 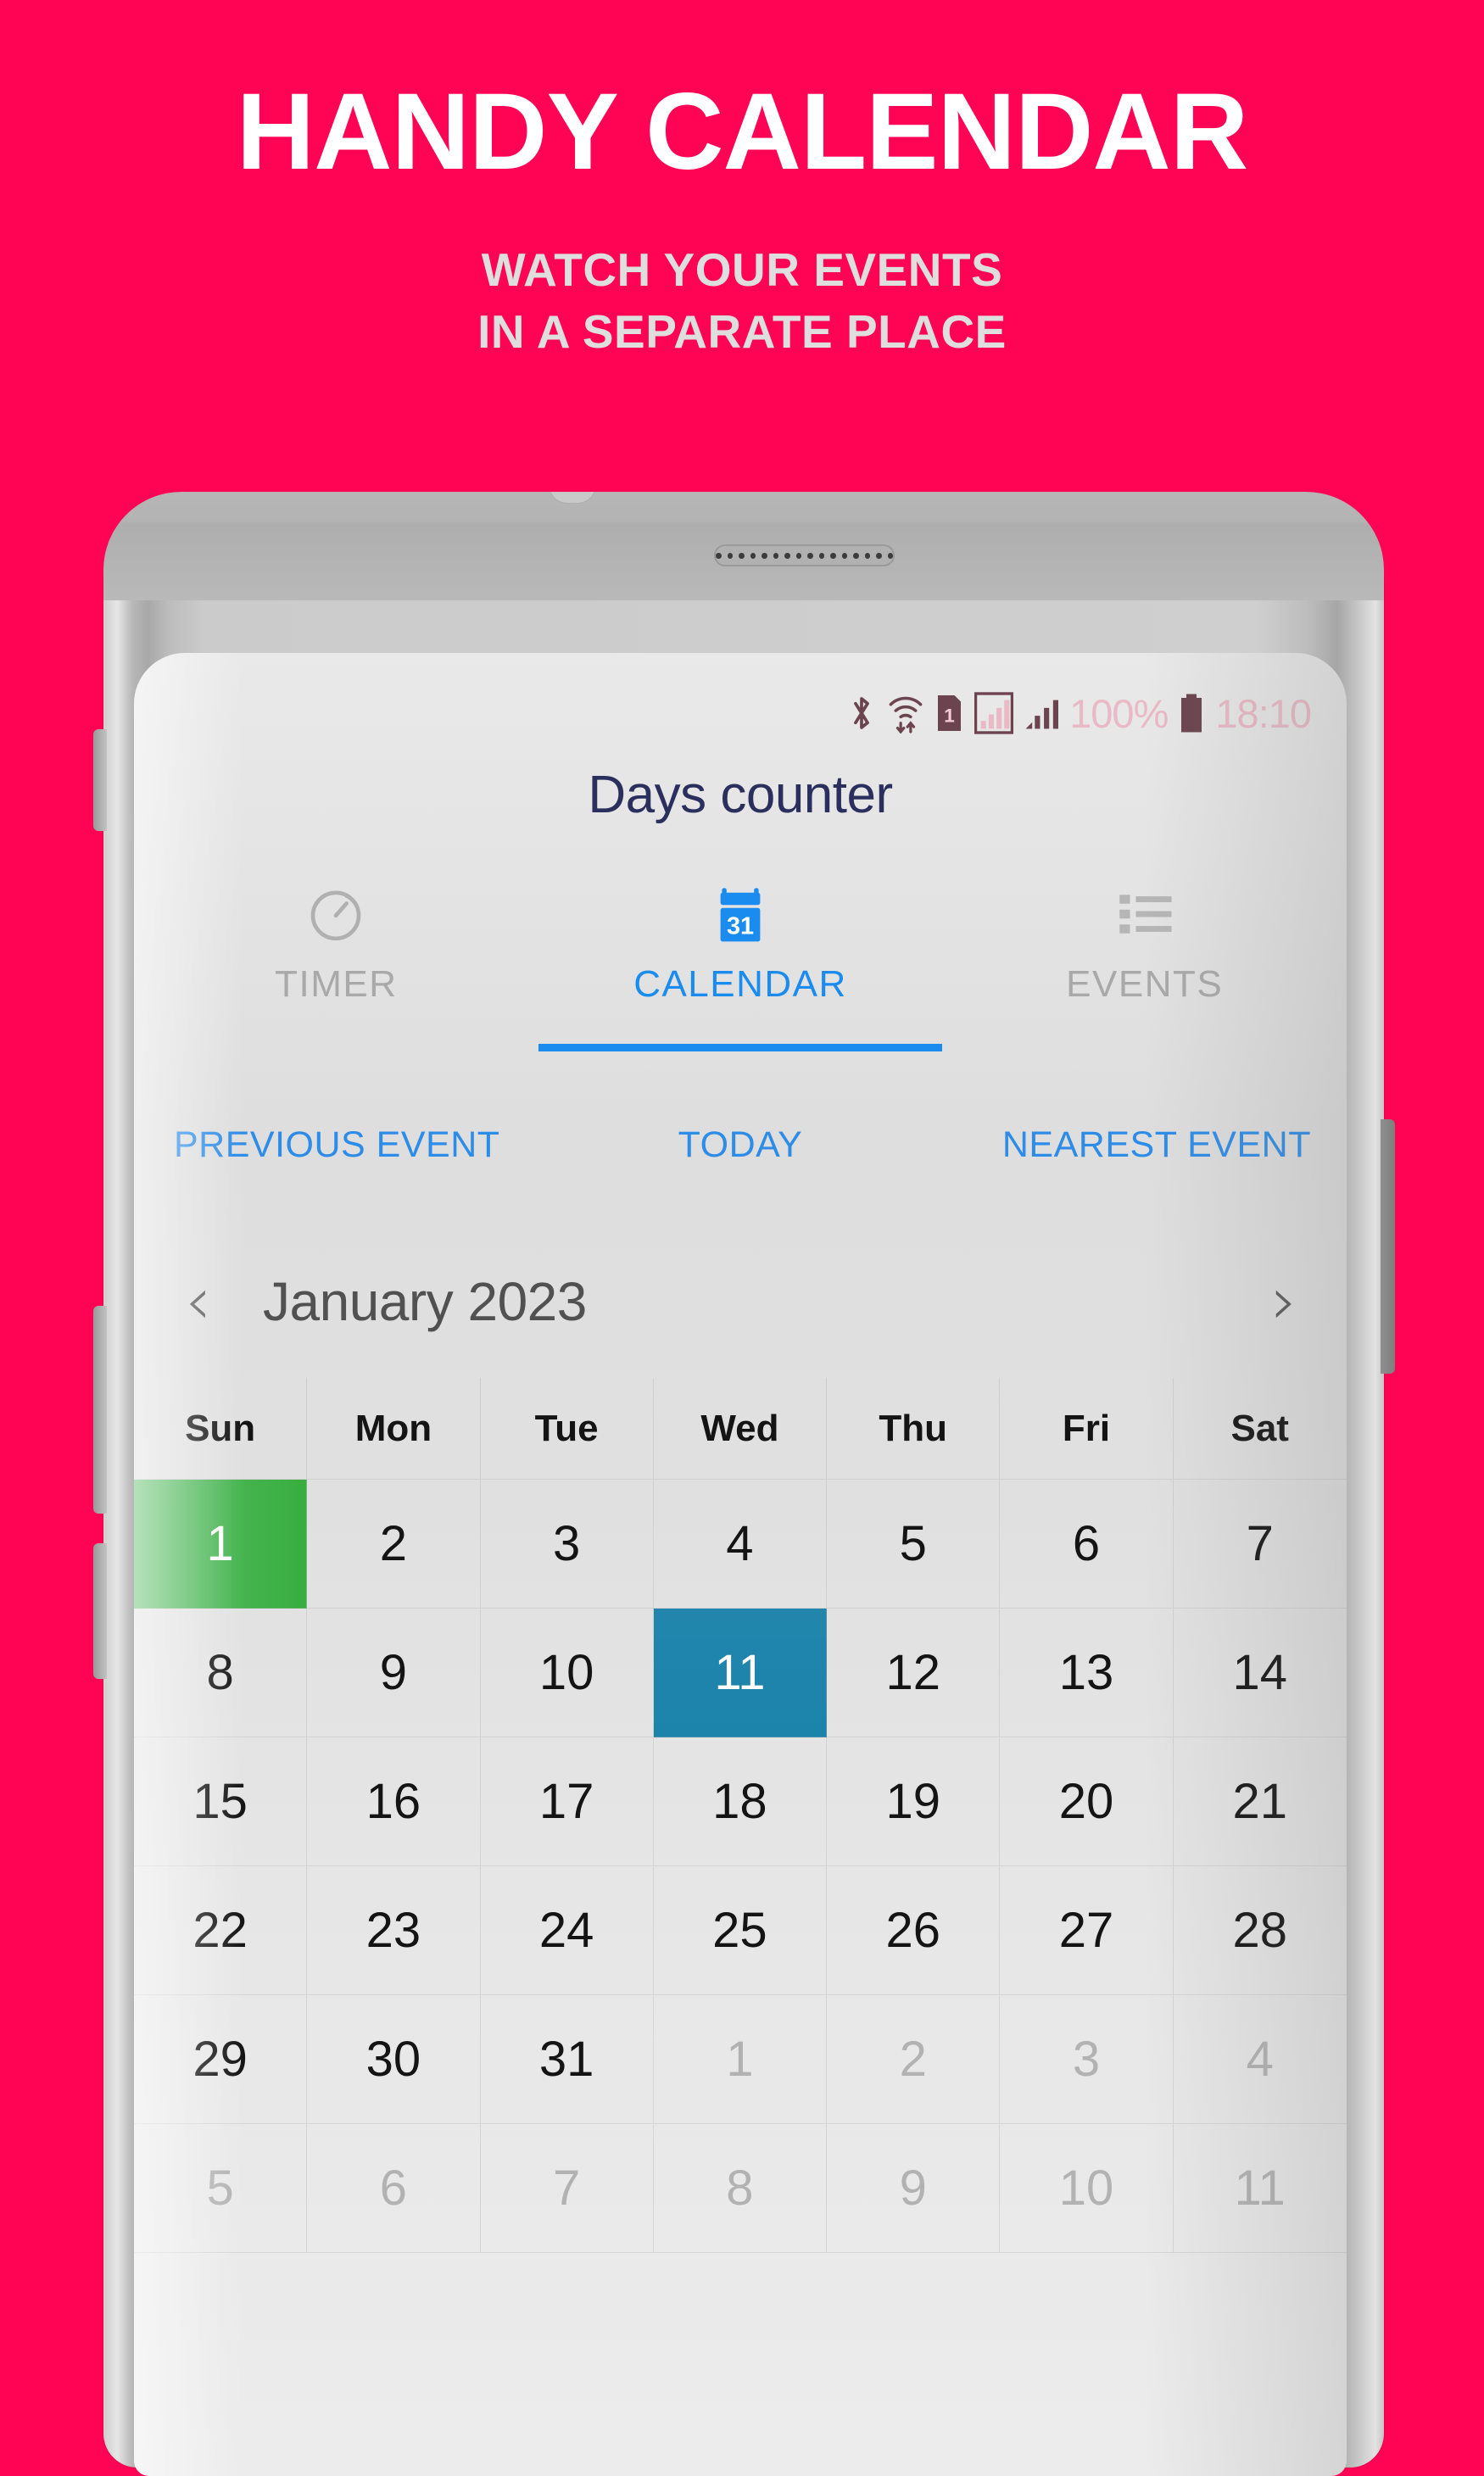 What do you see at coordinates (804, 555) in the screenshot?
I see `earpiece-speaker-grille` at bounding box center [804, 555].